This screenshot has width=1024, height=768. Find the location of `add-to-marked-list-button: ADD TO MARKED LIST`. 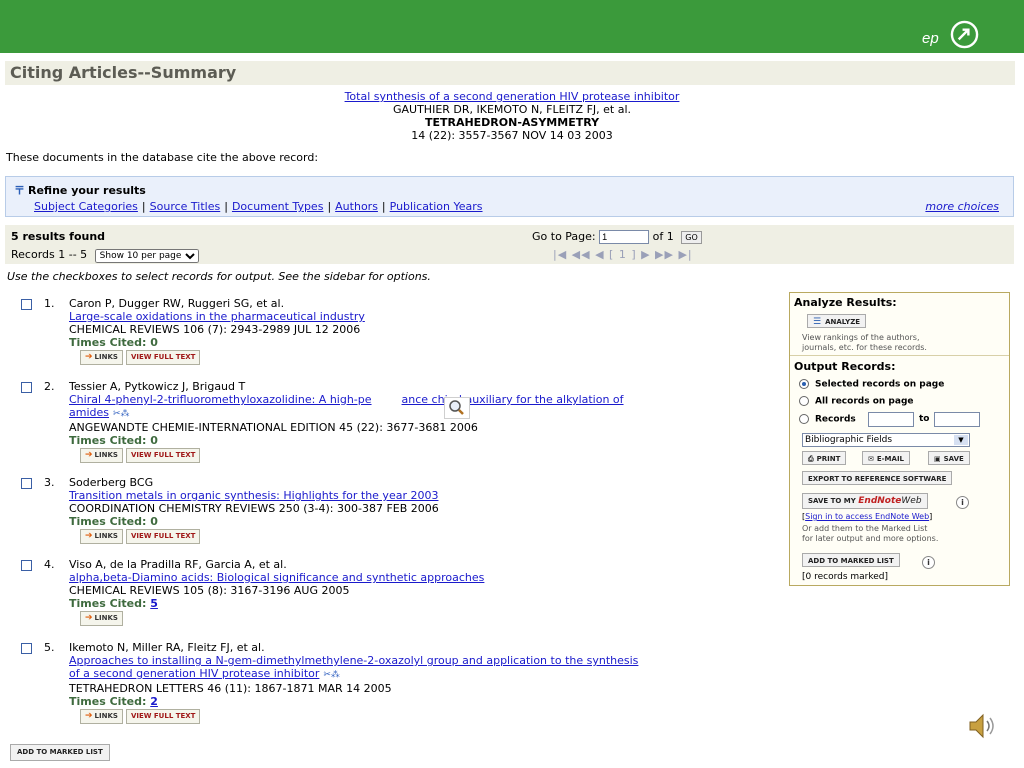

add-to-marked-list-button: ADD TO MARKED LIST is located at coordinates (851, 560).